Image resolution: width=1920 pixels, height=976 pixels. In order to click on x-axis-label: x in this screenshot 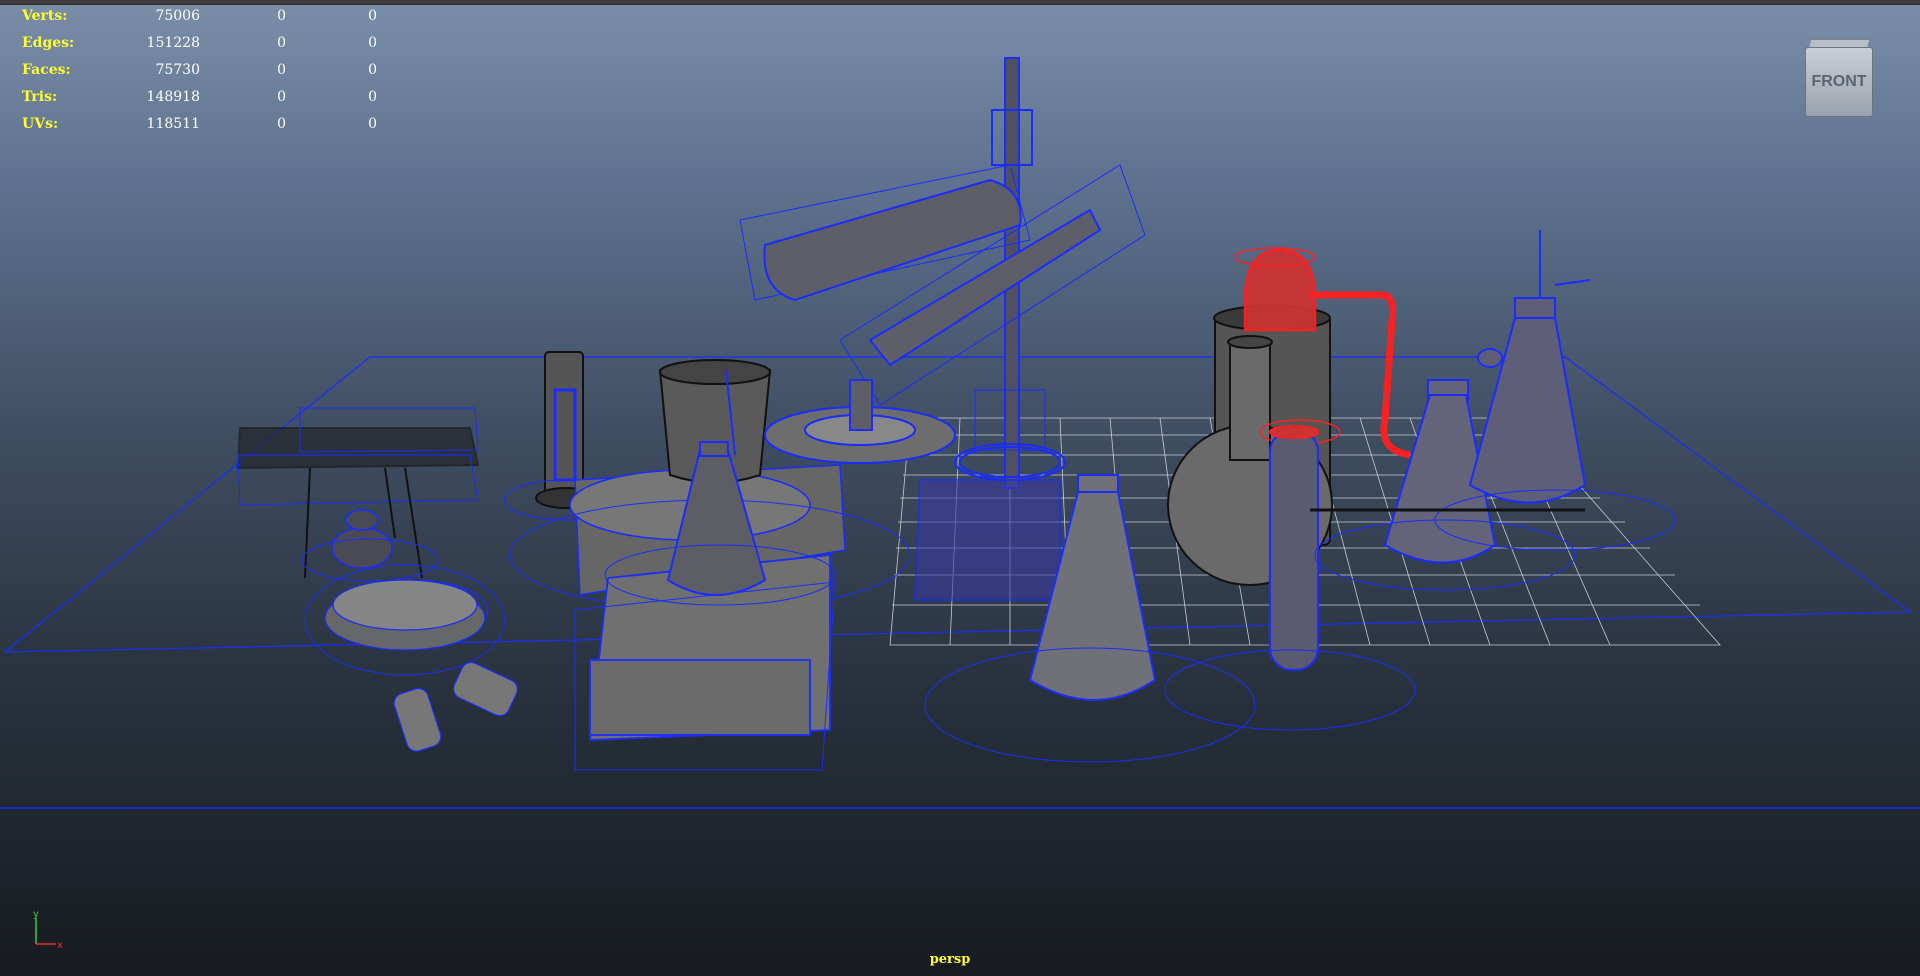, I will do `click(60, 944)`.